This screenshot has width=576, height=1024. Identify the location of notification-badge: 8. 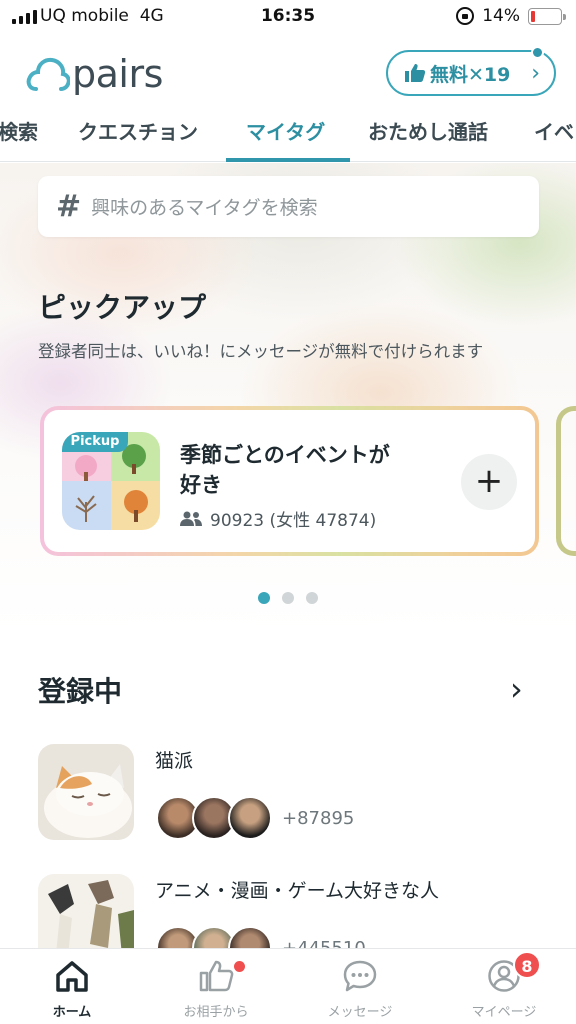
(527, 965).